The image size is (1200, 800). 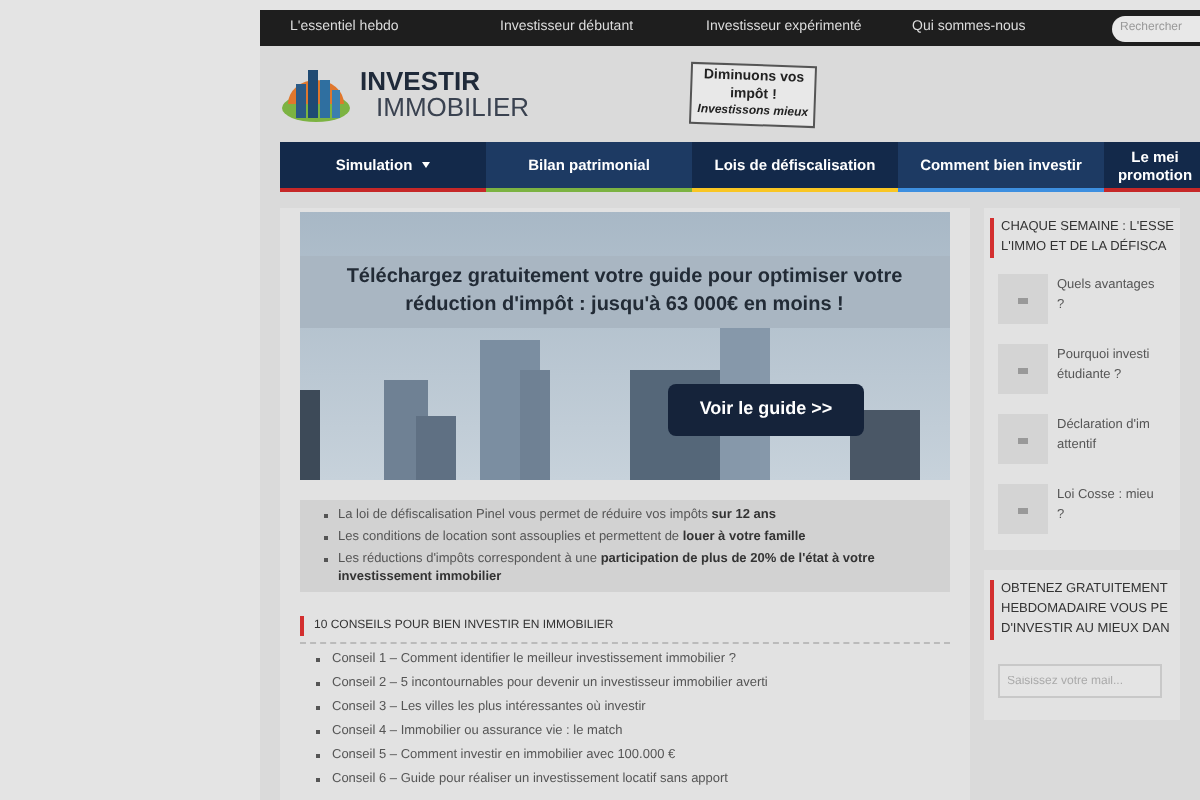 What do you see at coordinates (766, 410) in the screenshot?
I see `guide-button: Voir le guide >>` at bounding box center [766, 410].